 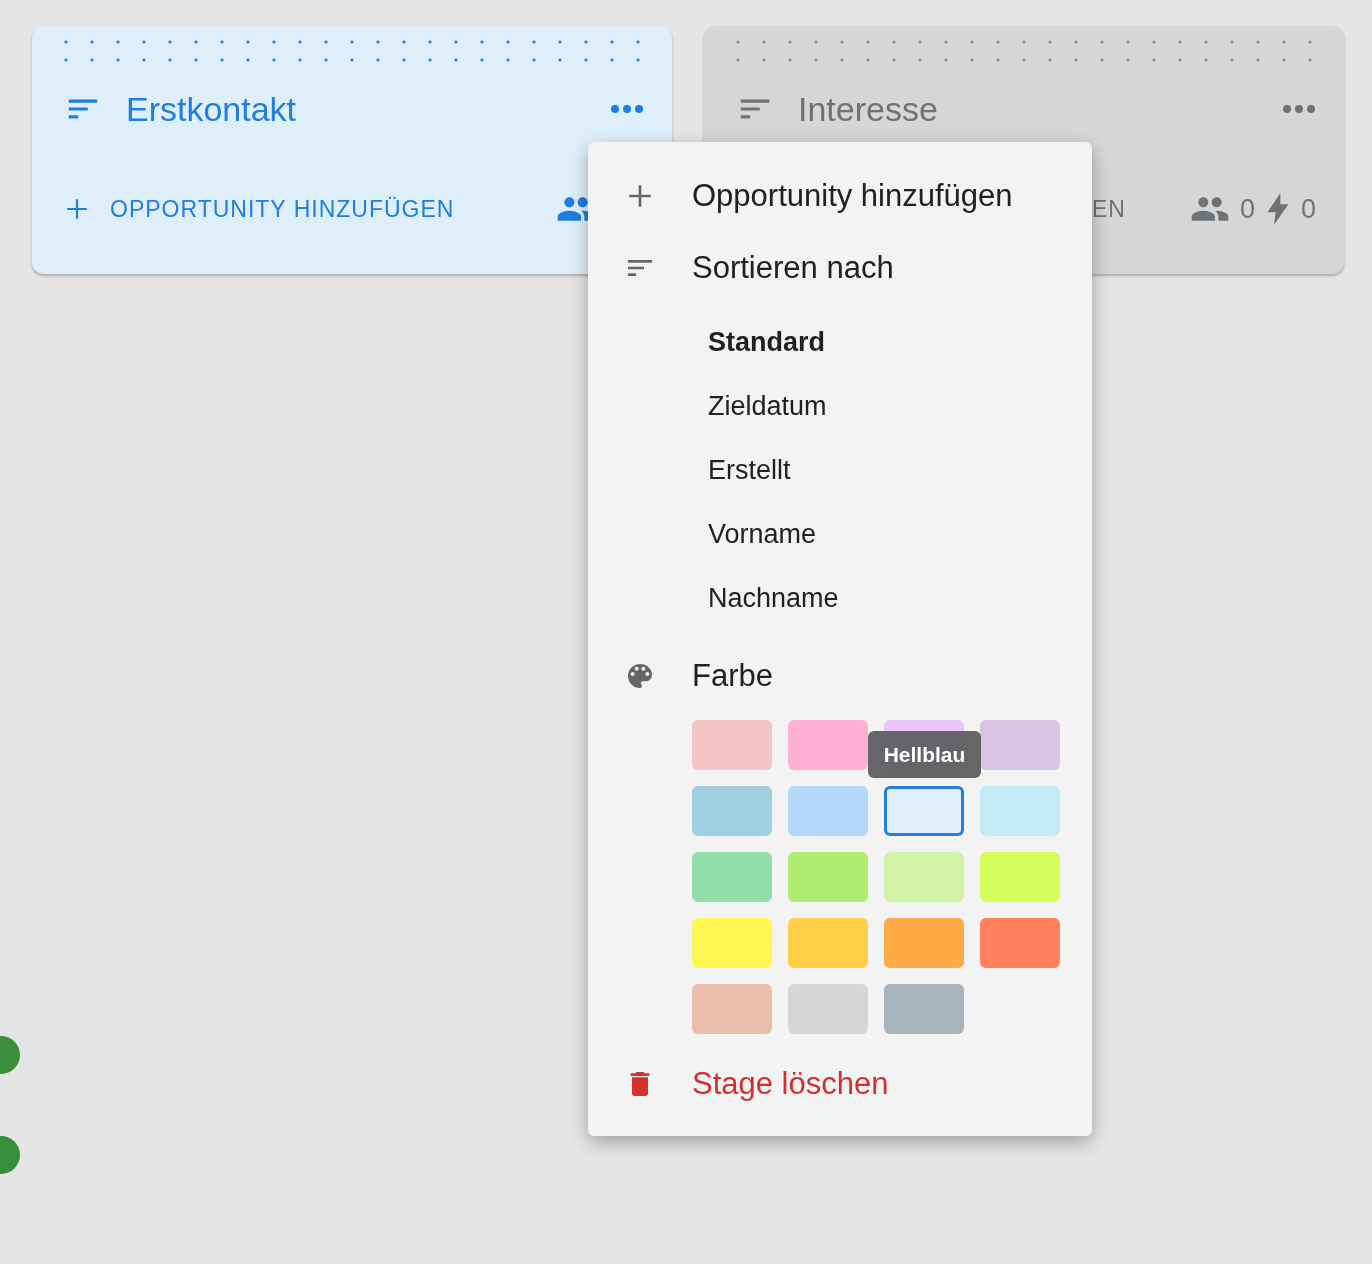 I want to click on menu-item: Sortieren nach, so click(x=858, y=268).